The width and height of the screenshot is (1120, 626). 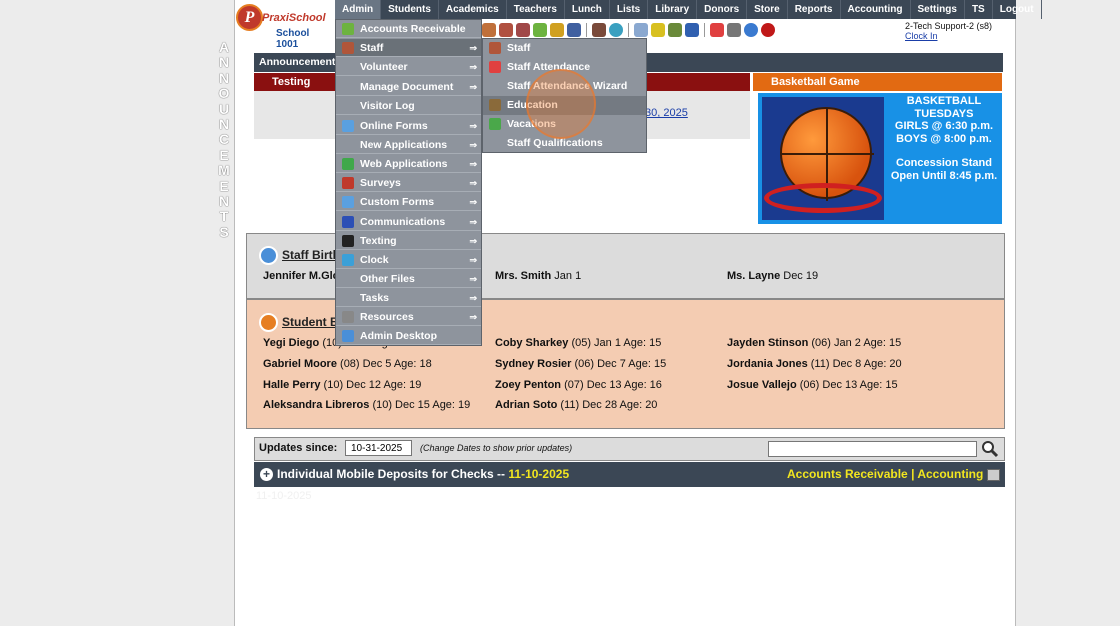 I want to click on nav-accounting: Accounting, so click(x=876, y=9).